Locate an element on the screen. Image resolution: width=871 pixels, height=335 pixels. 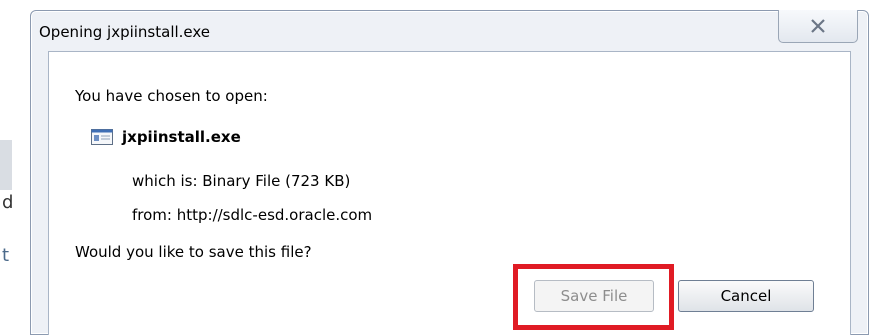
file-type-text: which is: Binary File (723 KB) is located at coordinates (241, 181).